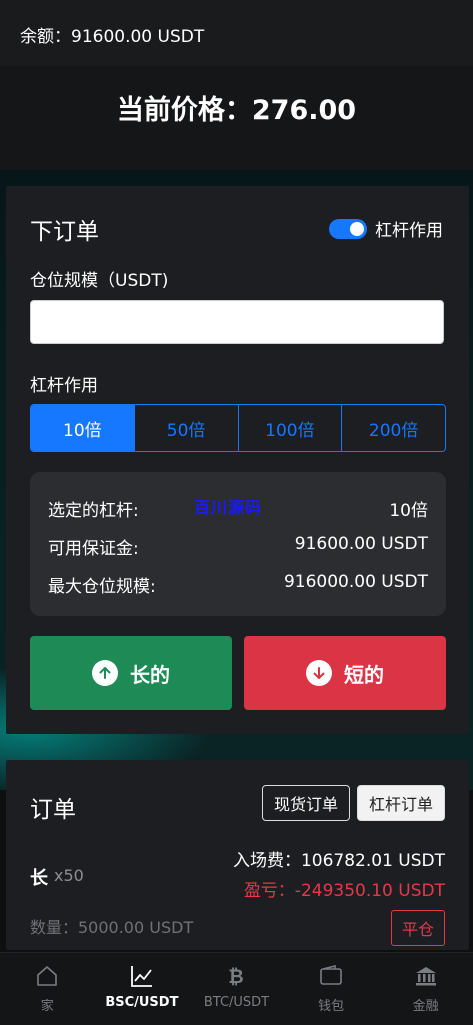 Image resolution: width=473 pixels, height=1025 pixels. Describe the element at coordinates (228, 507) in the screenshot. I see `watermark-text: 百川源码` at that location.